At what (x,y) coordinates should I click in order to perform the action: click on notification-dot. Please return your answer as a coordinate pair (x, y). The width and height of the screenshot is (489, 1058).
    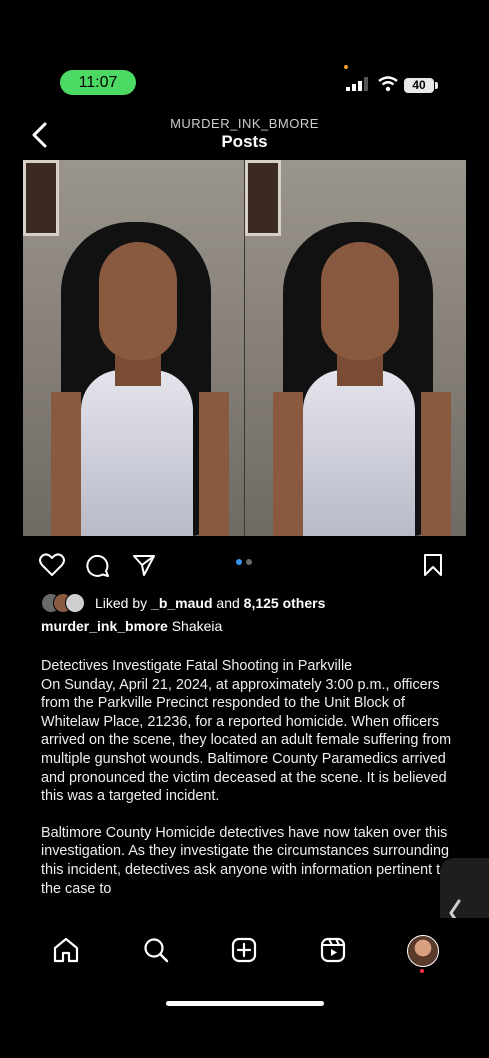
    Looking at the image, I should click on (422, 971).